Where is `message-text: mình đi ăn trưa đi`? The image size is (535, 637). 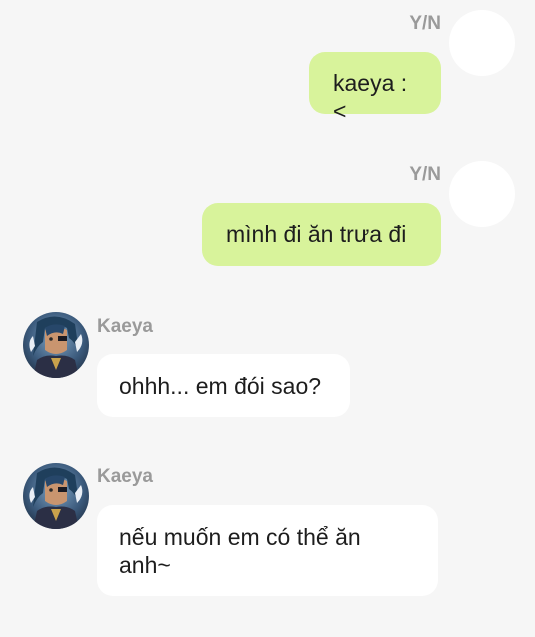
message-text: mình đi ăn trưa đi is located at coordinates (316, 234).